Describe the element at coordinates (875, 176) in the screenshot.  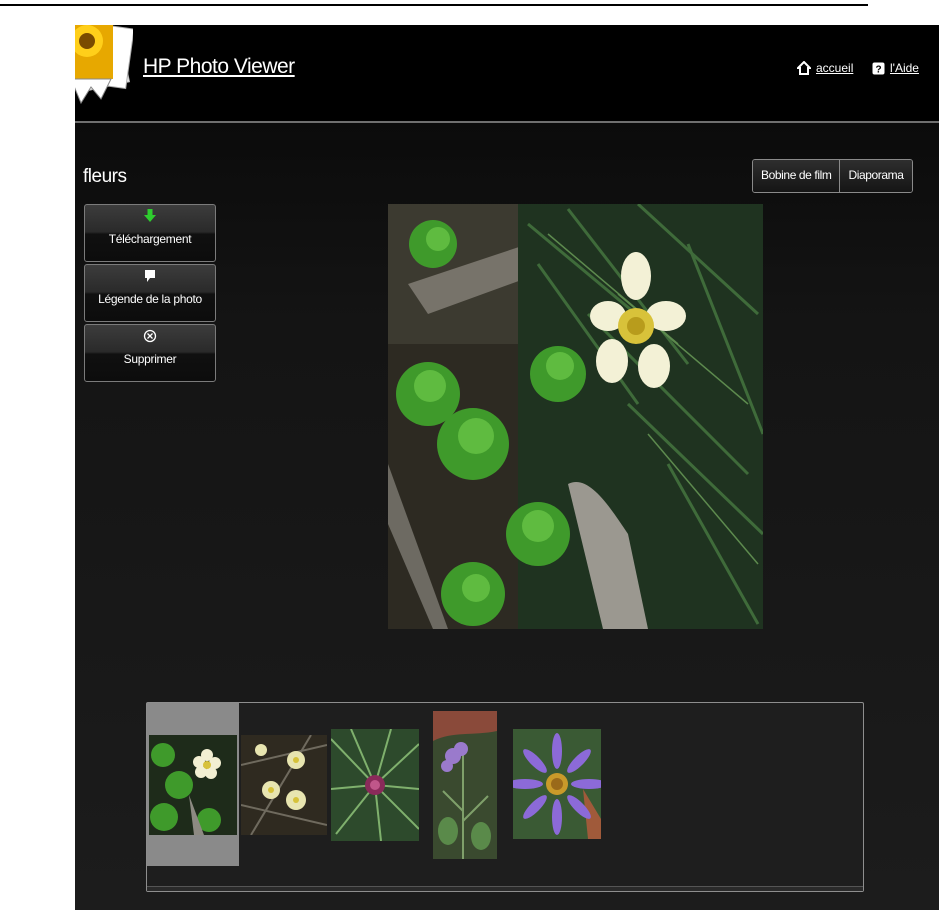
I see `slideshow-view-button: Diaporama` at that location.